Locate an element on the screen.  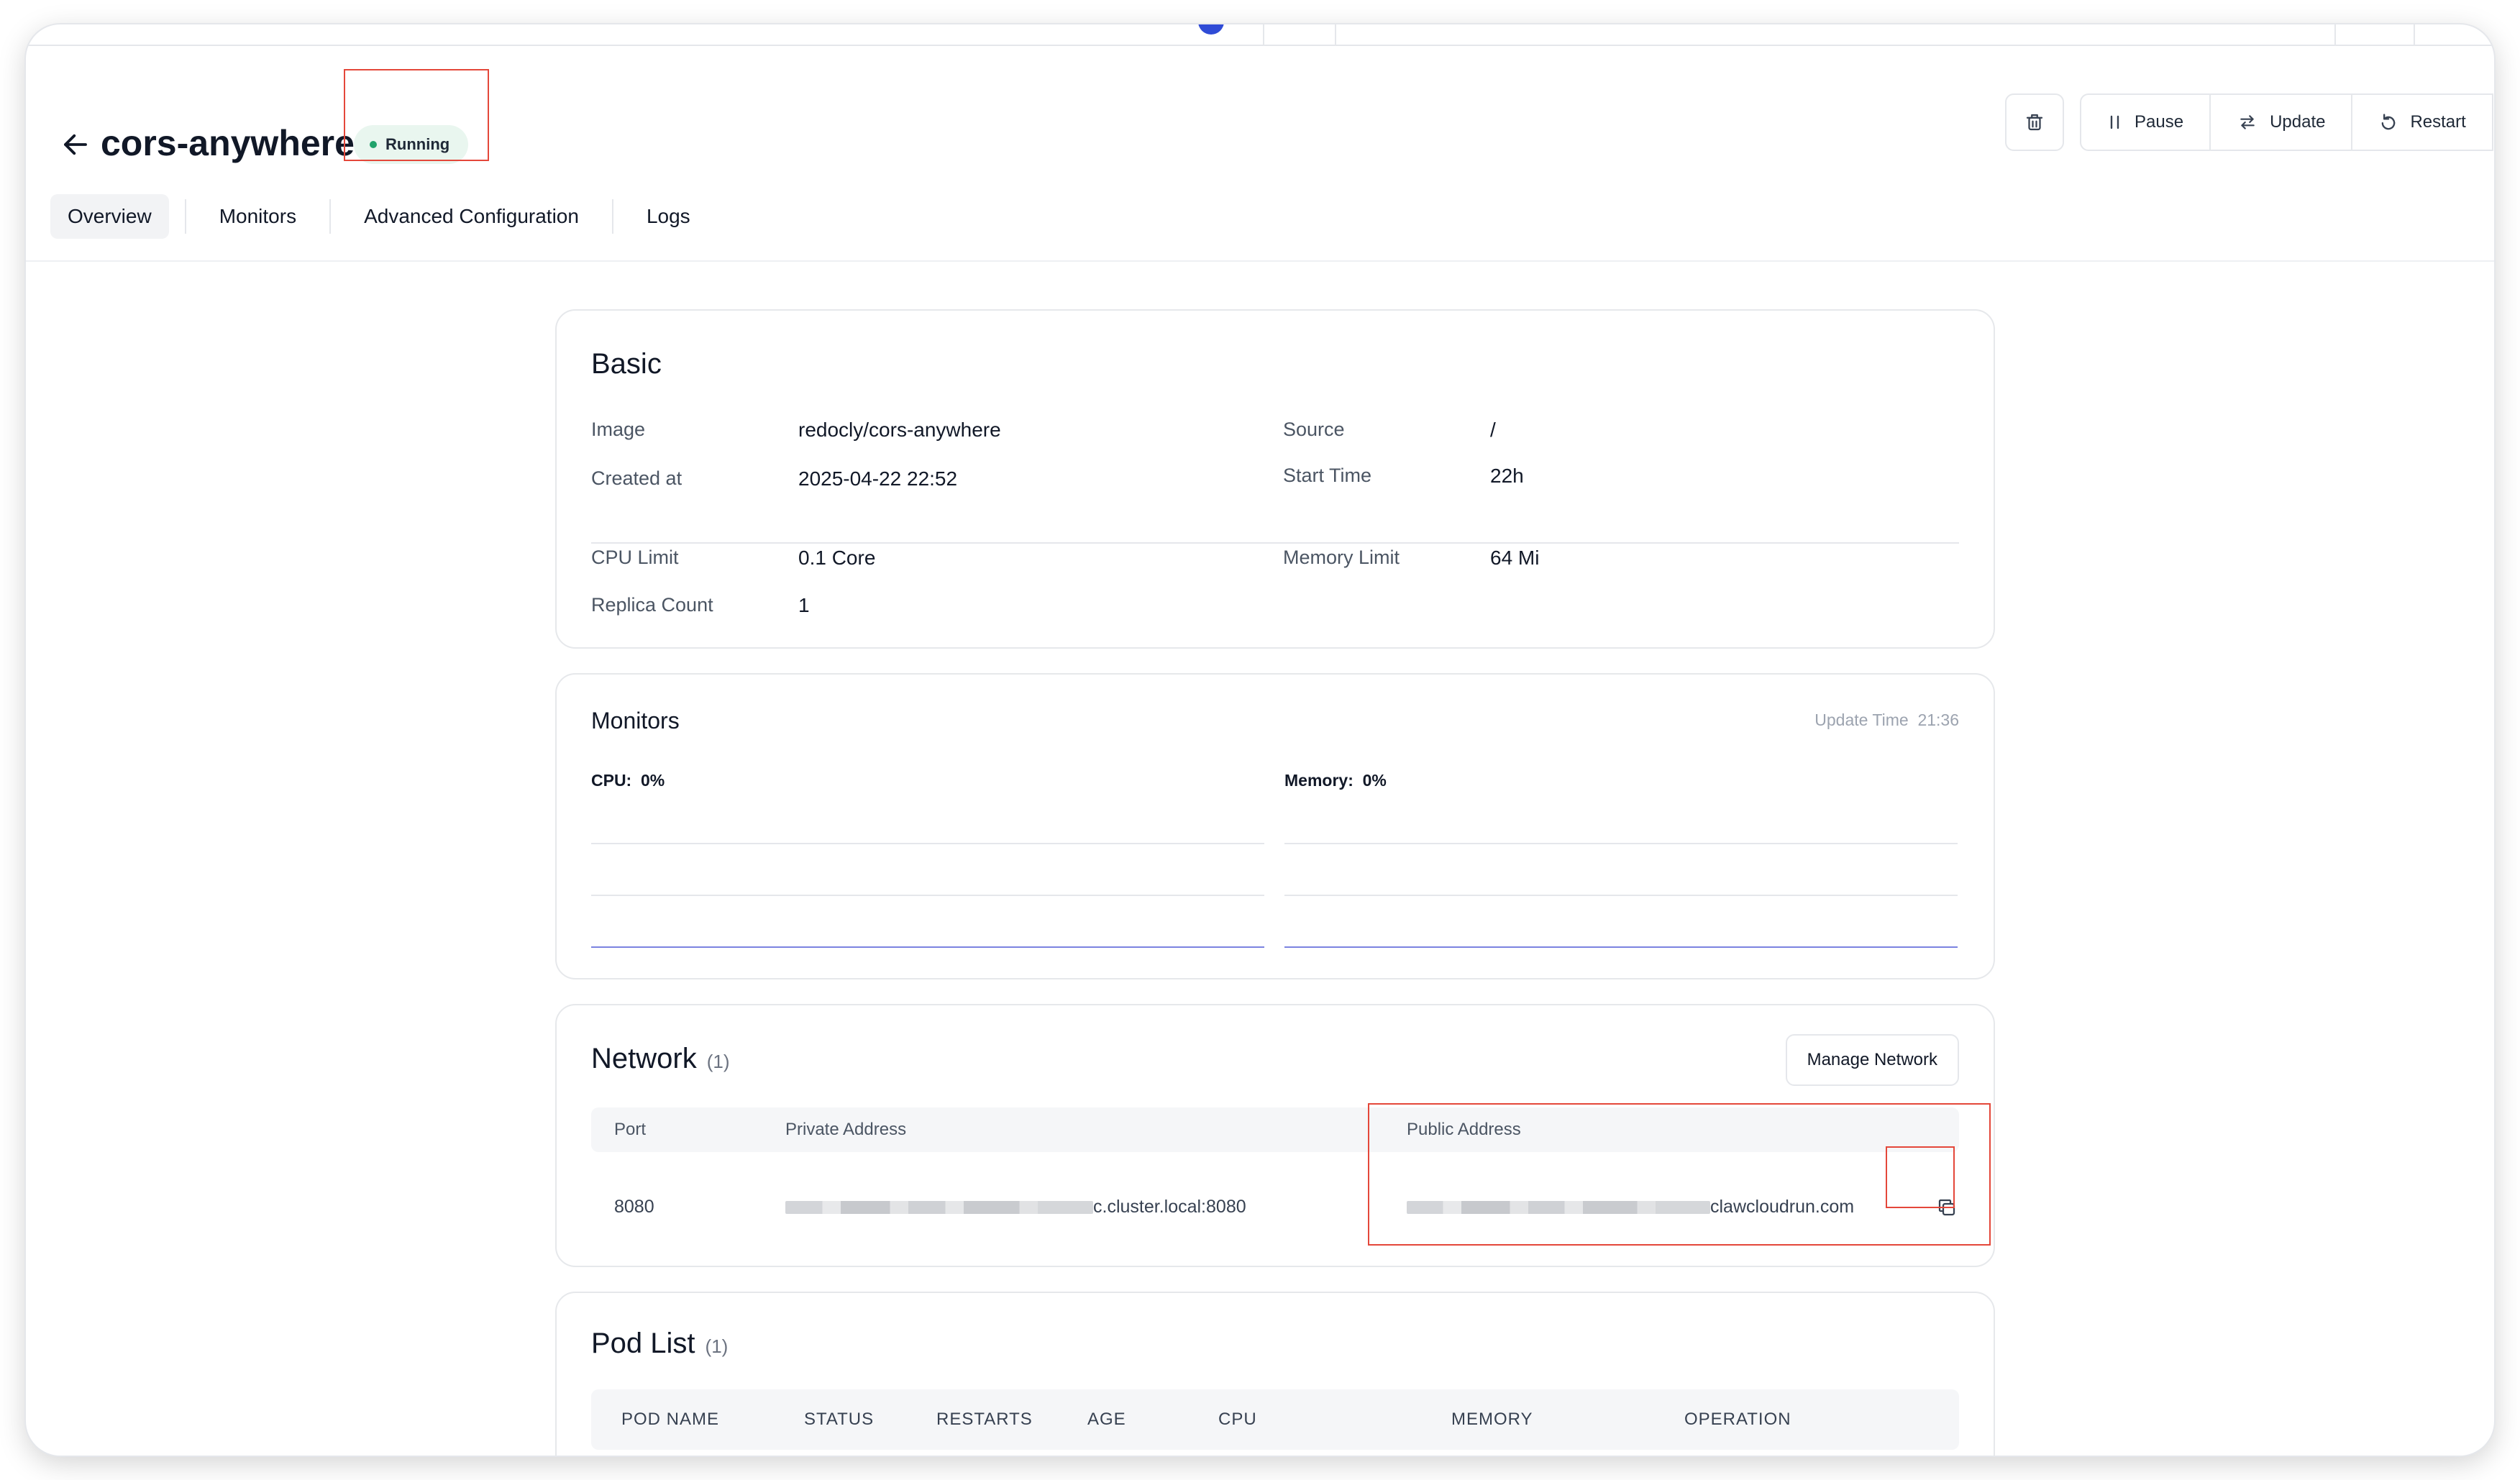
start-time-label: Start Time is located at coordinates (1327, 475).